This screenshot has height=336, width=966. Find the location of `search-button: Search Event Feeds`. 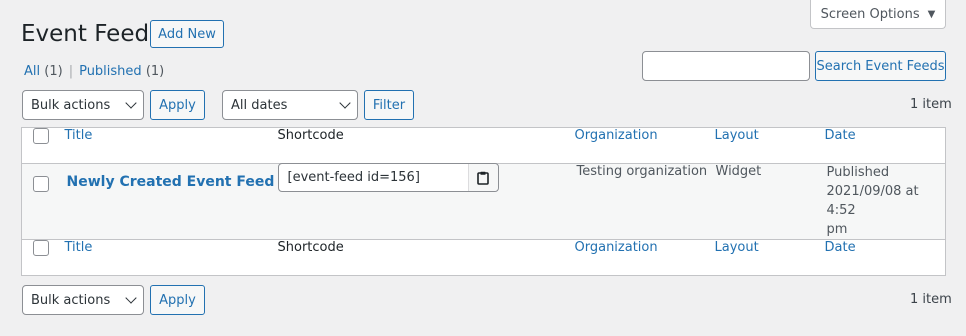

search-button: Search Event Feeds is located at coordinates (880, 66).